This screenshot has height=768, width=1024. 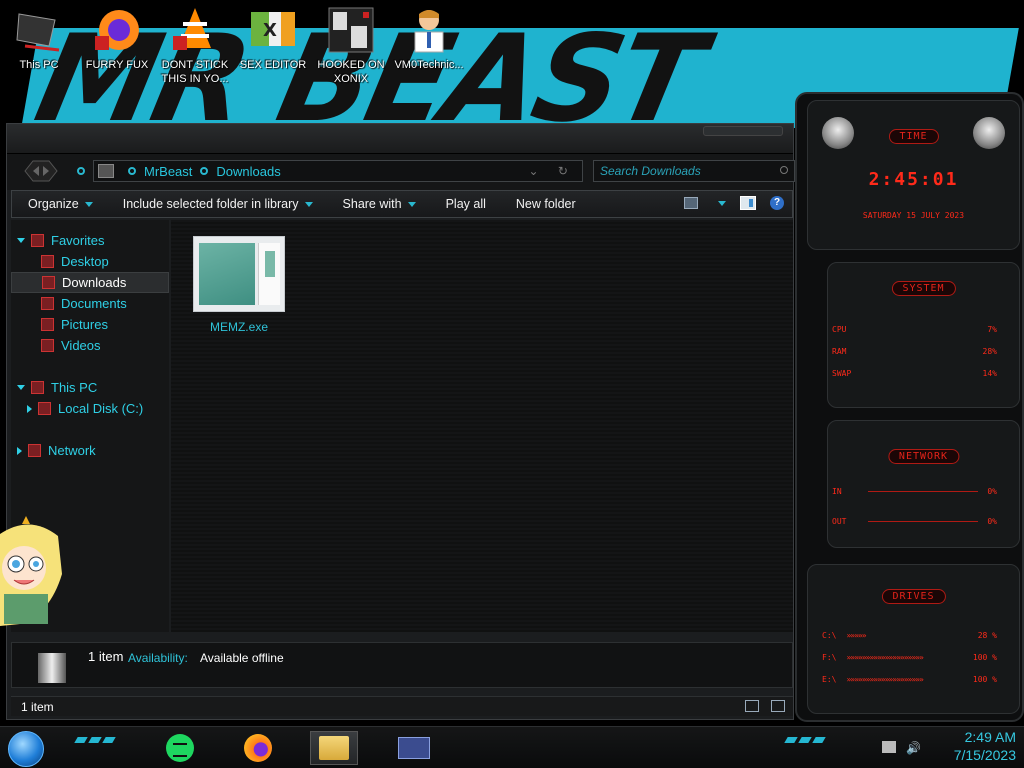 What do you see at coordinates (829, 679) in the screenshot?
I see `drive-e-label: E:\` at bounding box center [829, 679].